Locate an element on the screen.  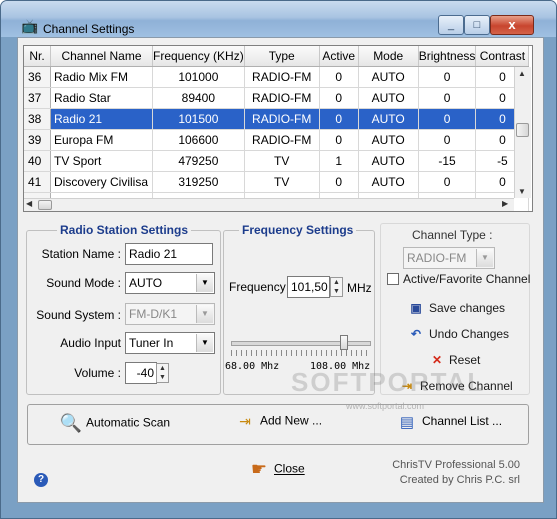
close-button: ☛ Close is located at coordinates (276, 469).